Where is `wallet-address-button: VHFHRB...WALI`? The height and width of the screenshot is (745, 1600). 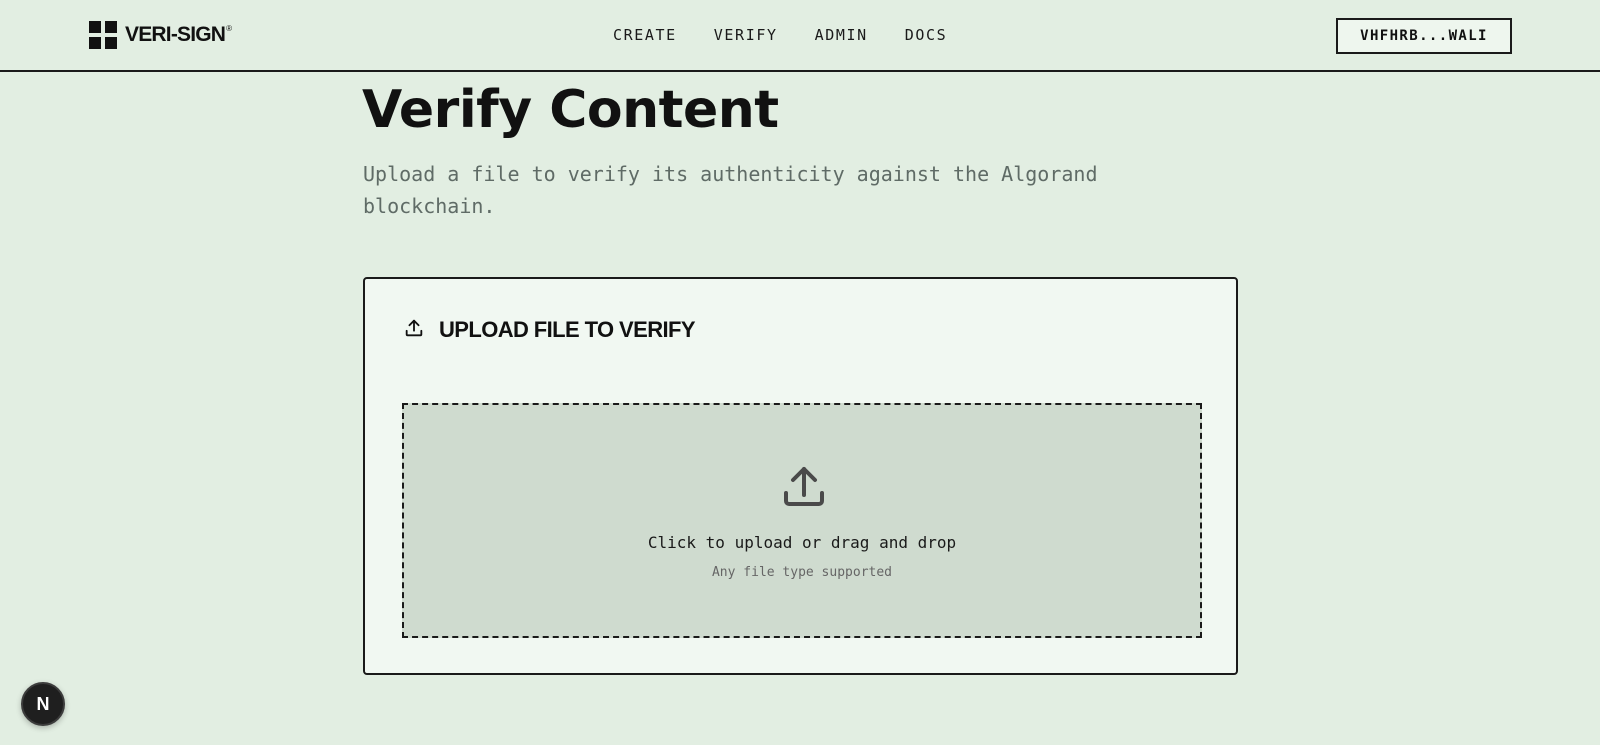
wallet-address-button: VHFHRB...WALI is located at coordinates (1424, 36).